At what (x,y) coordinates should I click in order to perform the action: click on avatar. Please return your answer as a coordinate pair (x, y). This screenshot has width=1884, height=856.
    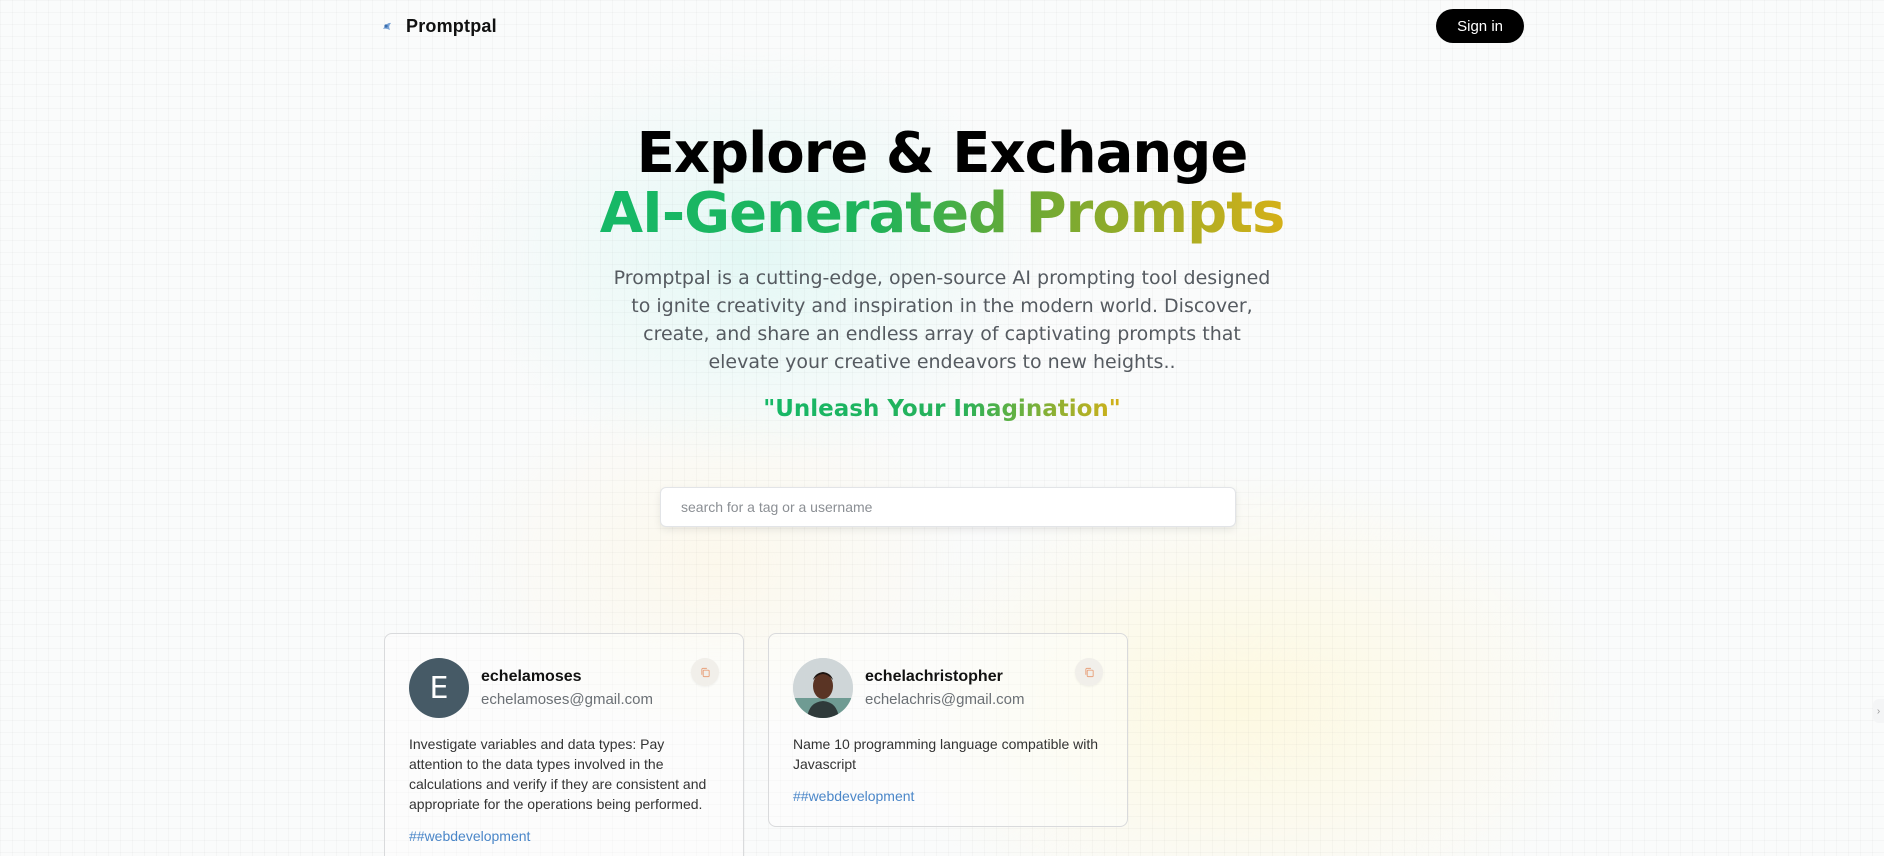
    Looking at the image, I should click on (823, 688).